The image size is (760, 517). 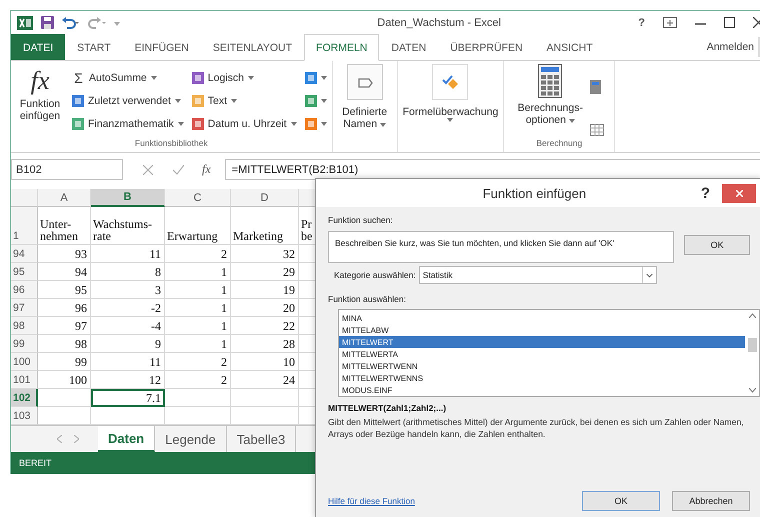 What do you see at coordinates (128, 380) in the screenshot?
I see `table-cell: 12` at bounding box center [128, 380].